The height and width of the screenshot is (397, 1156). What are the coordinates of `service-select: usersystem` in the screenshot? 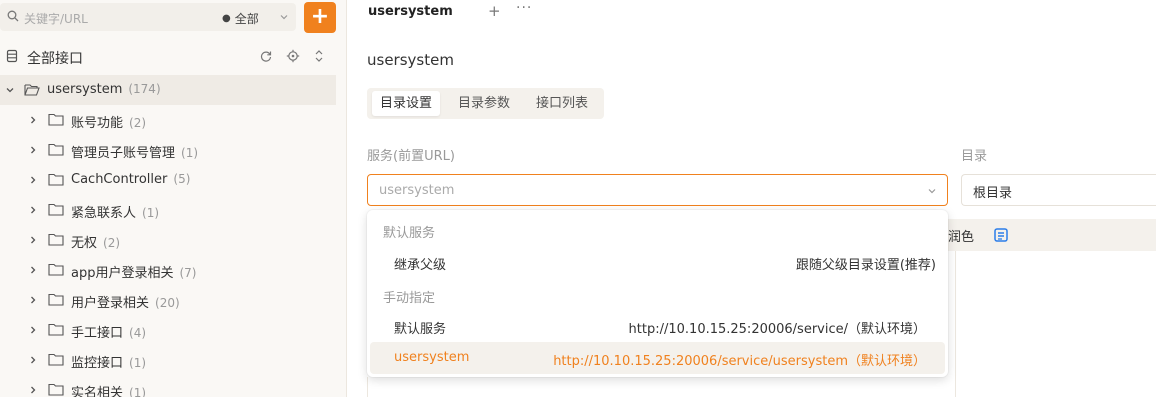 It's located at (657, 190).